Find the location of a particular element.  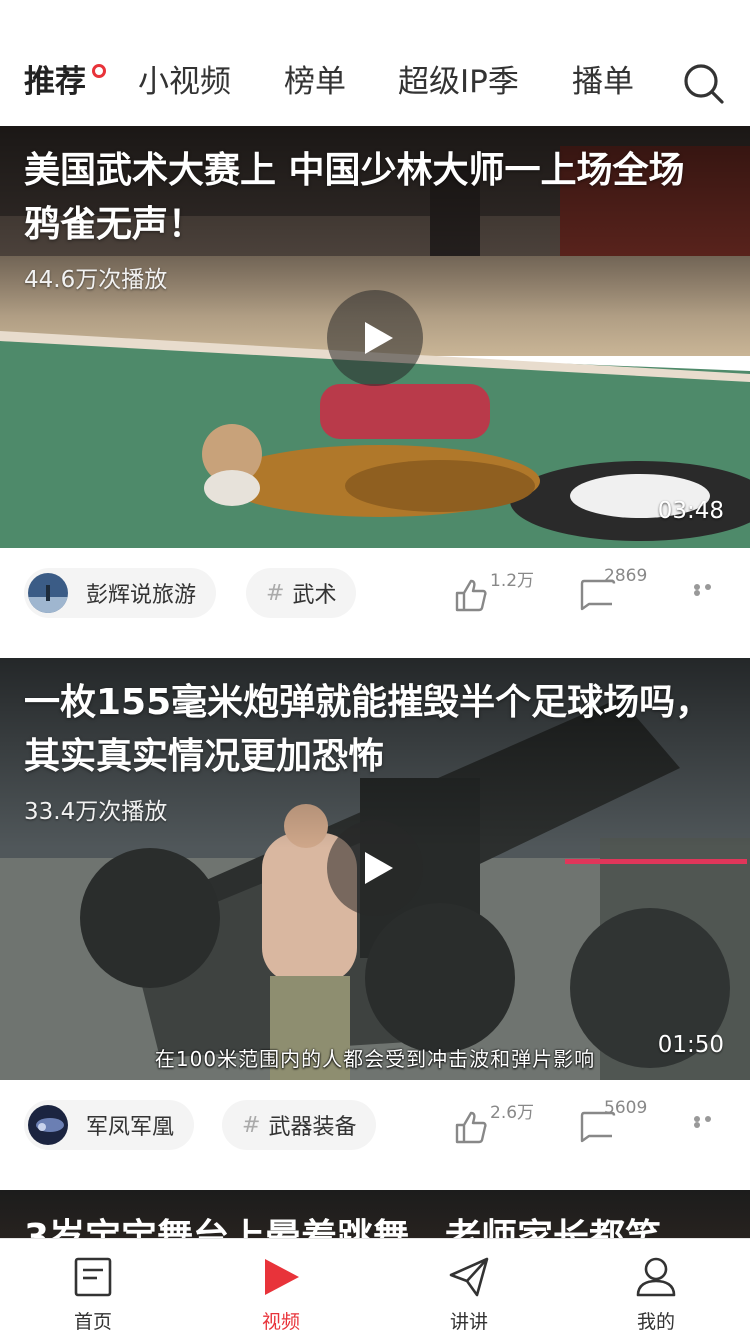

video-meta-row-2: 军凤军凰 # 武器装备 2.6万 5609 is located at coordinates (375, 1135).